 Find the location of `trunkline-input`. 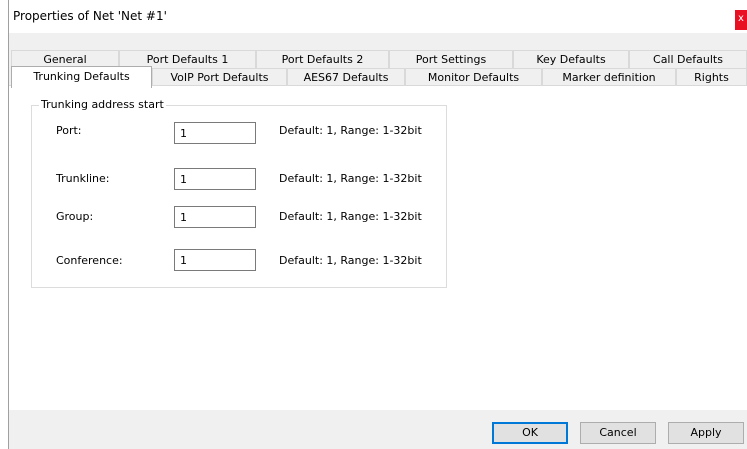

trunkline-input is located at coordinates (215, 179).